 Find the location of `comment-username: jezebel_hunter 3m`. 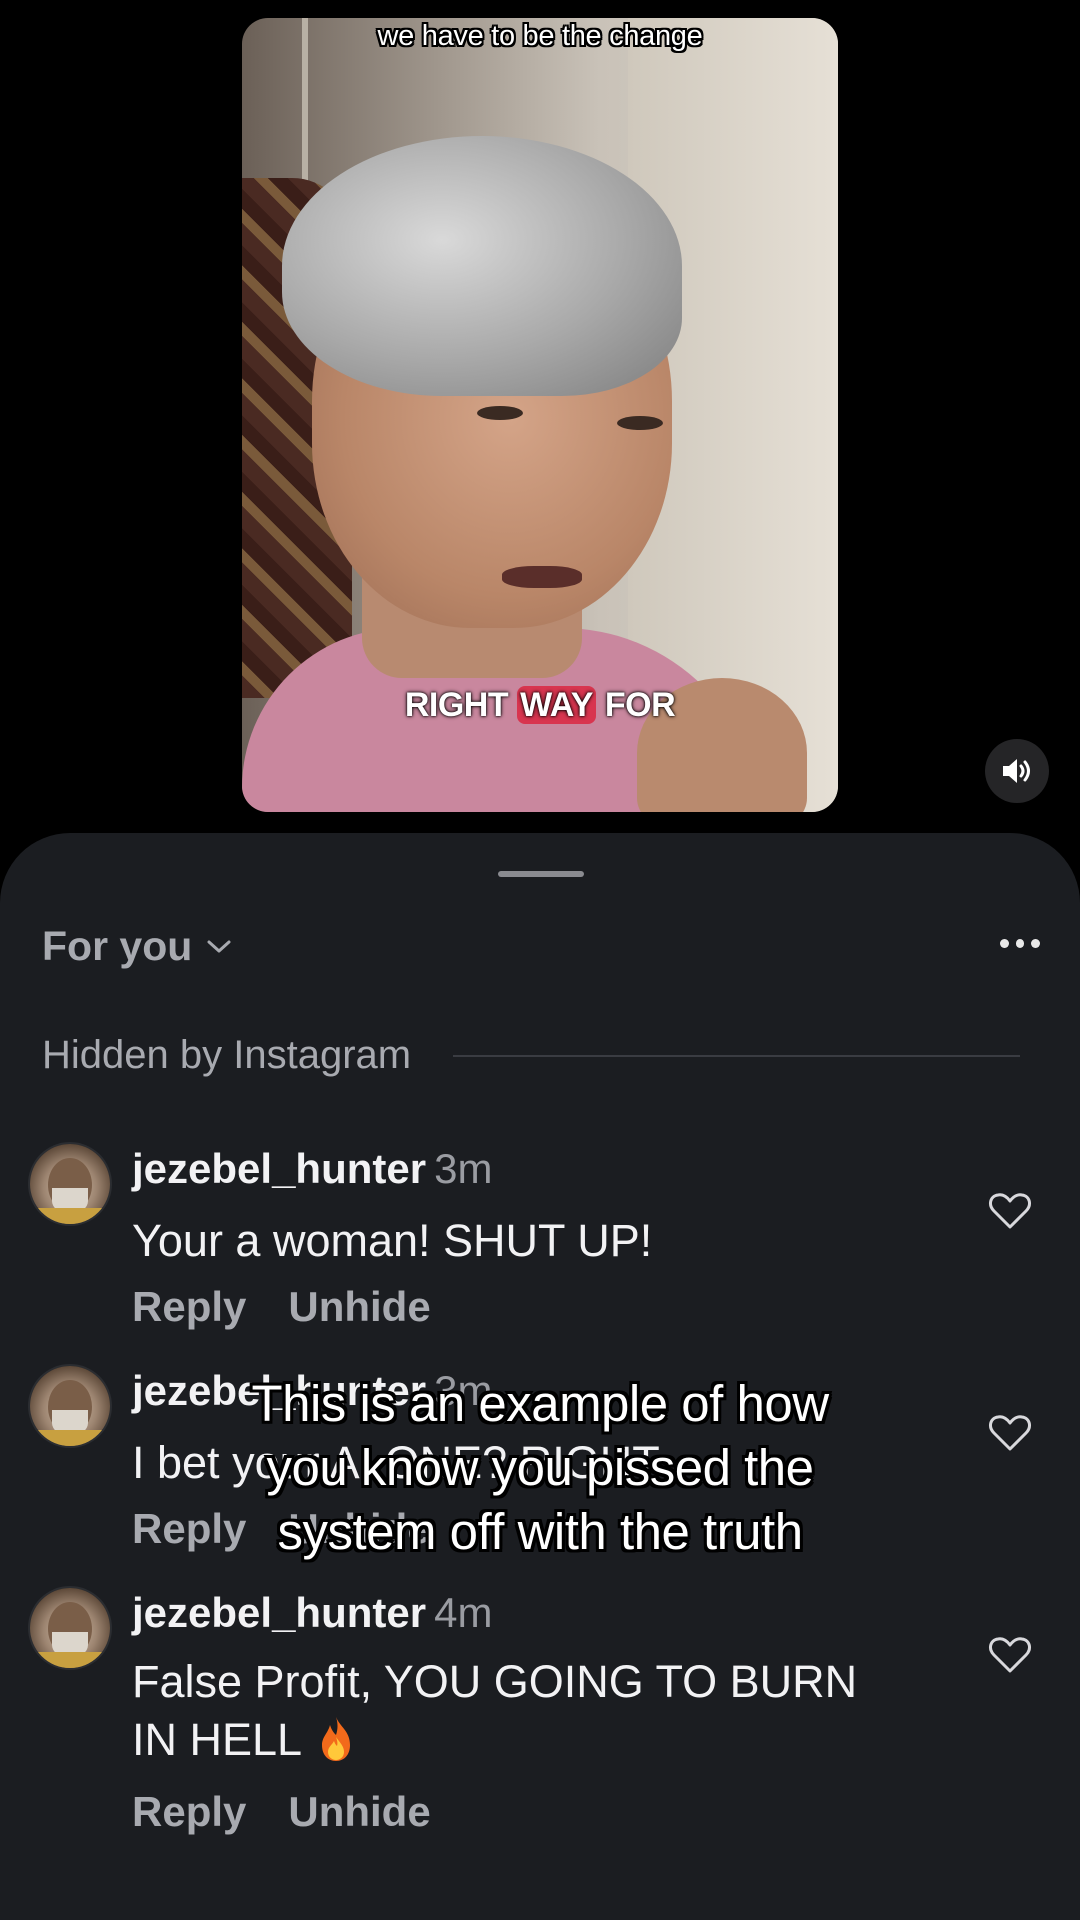

comment-username: jezebel_hunter 3m is located at coordinates (312, 1169).